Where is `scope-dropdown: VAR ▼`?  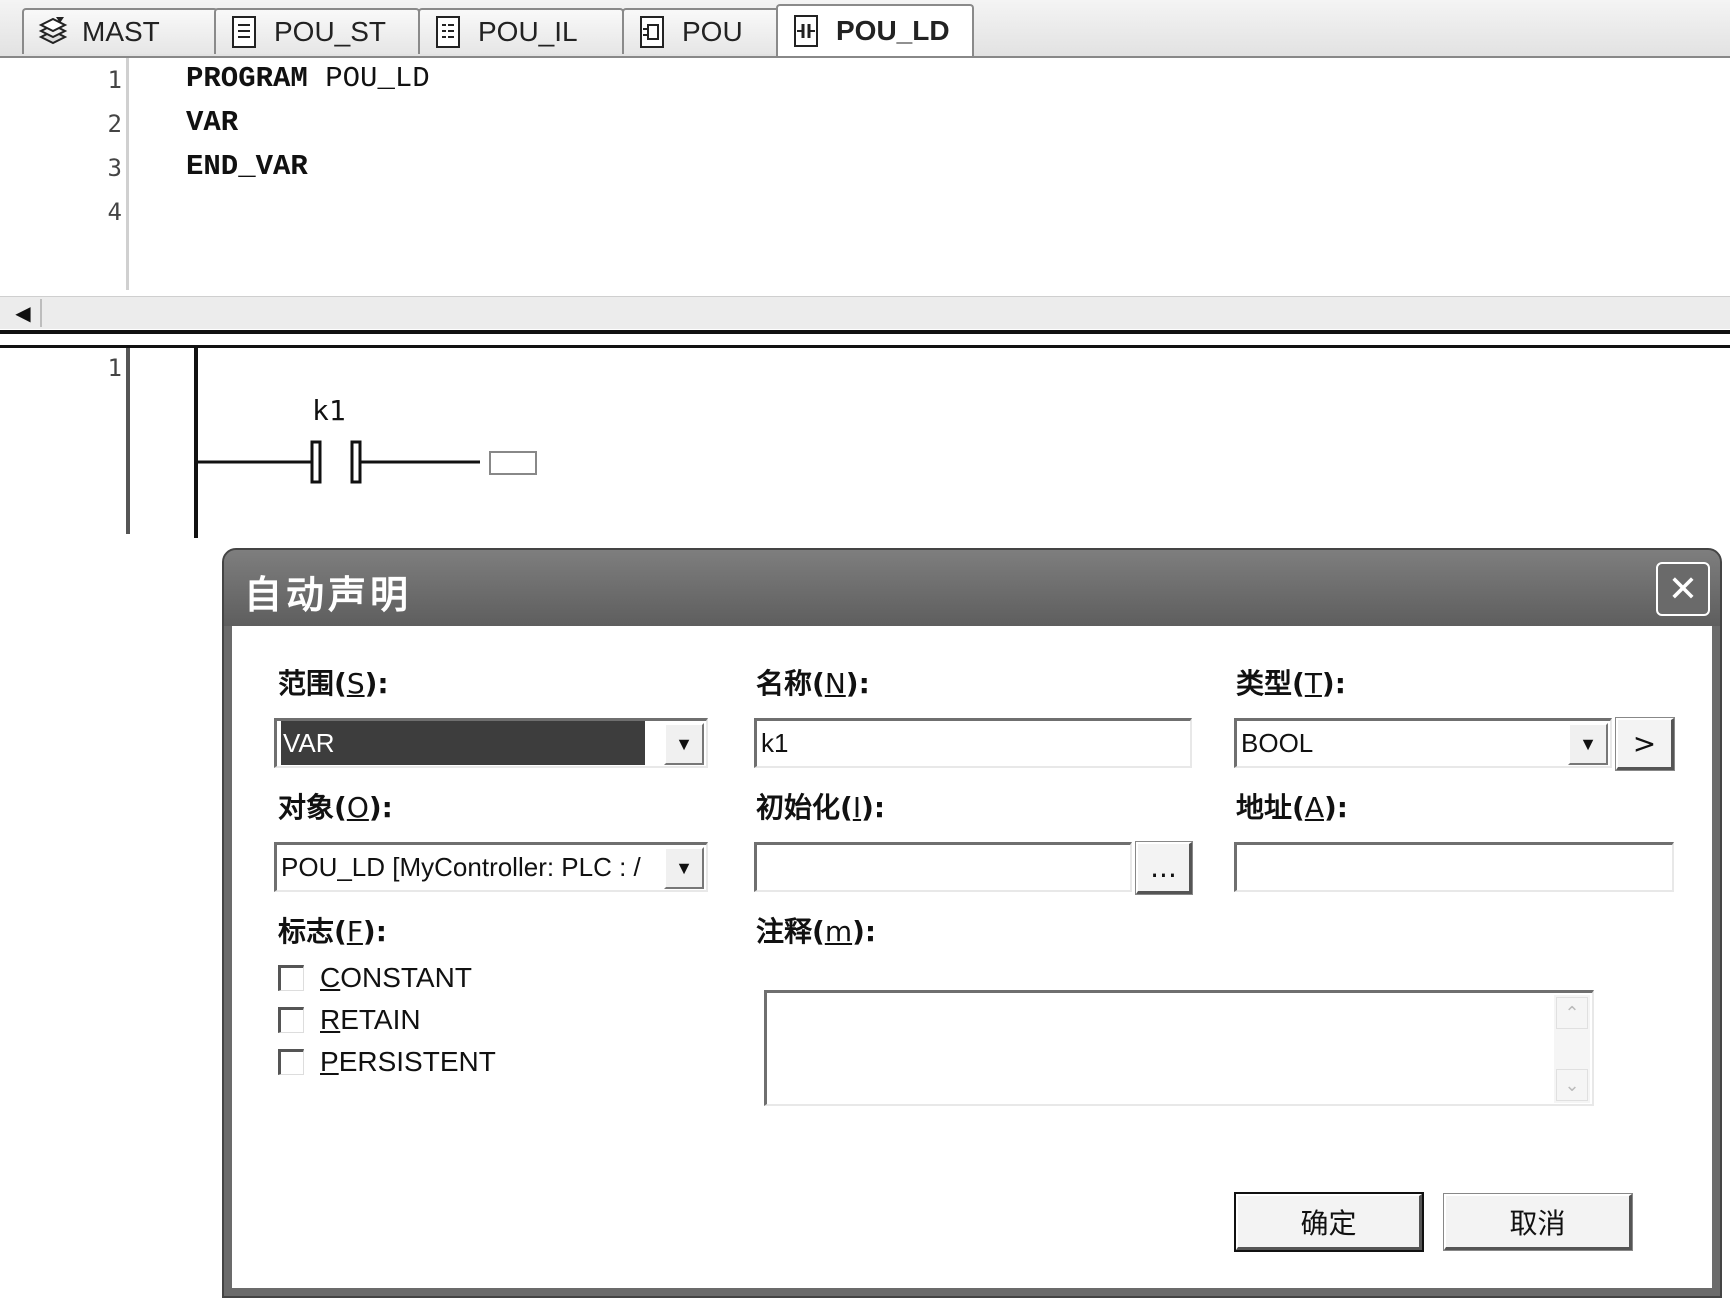
scope-dropdown: VAR ▼ is located at coordinates (491, 743).